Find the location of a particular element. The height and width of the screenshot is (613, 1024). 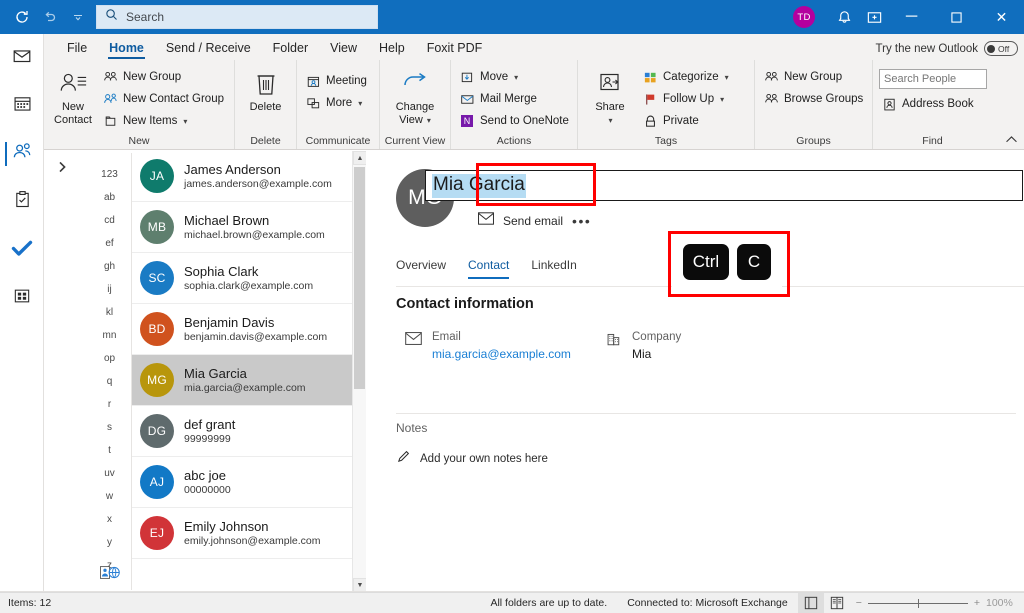

alpha-index-item: gh is located at coordinates (109, 266).